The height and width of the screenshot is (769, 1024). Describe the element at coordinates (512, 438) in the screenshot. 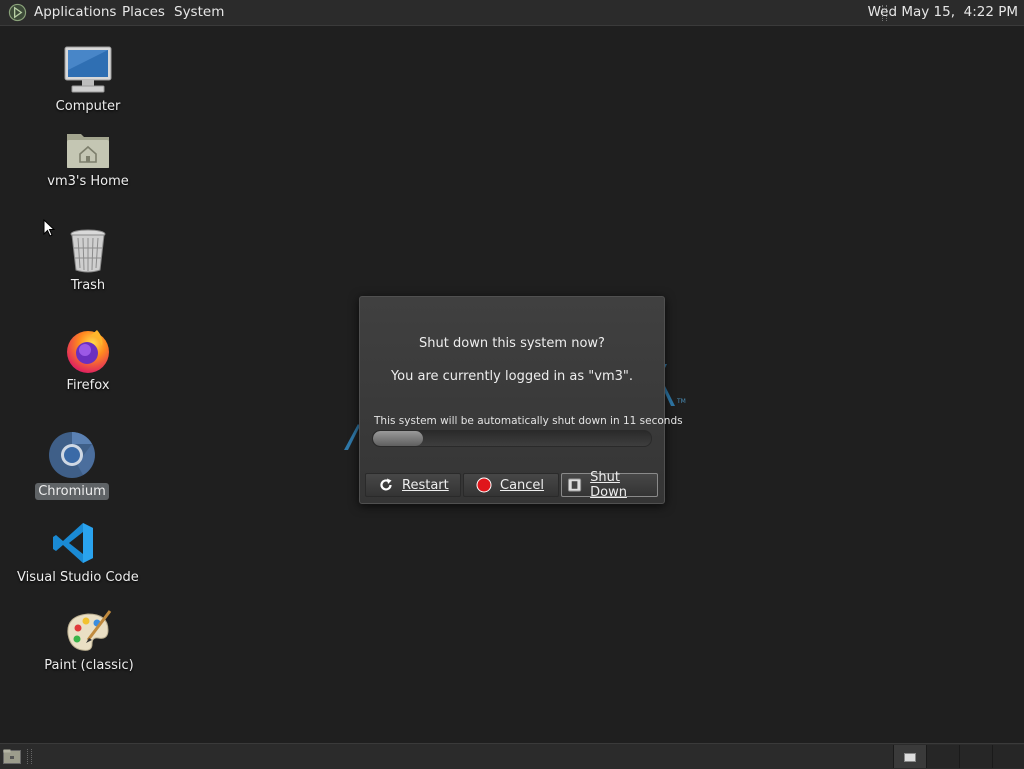

I see `countdown-progress-bar` at that location.